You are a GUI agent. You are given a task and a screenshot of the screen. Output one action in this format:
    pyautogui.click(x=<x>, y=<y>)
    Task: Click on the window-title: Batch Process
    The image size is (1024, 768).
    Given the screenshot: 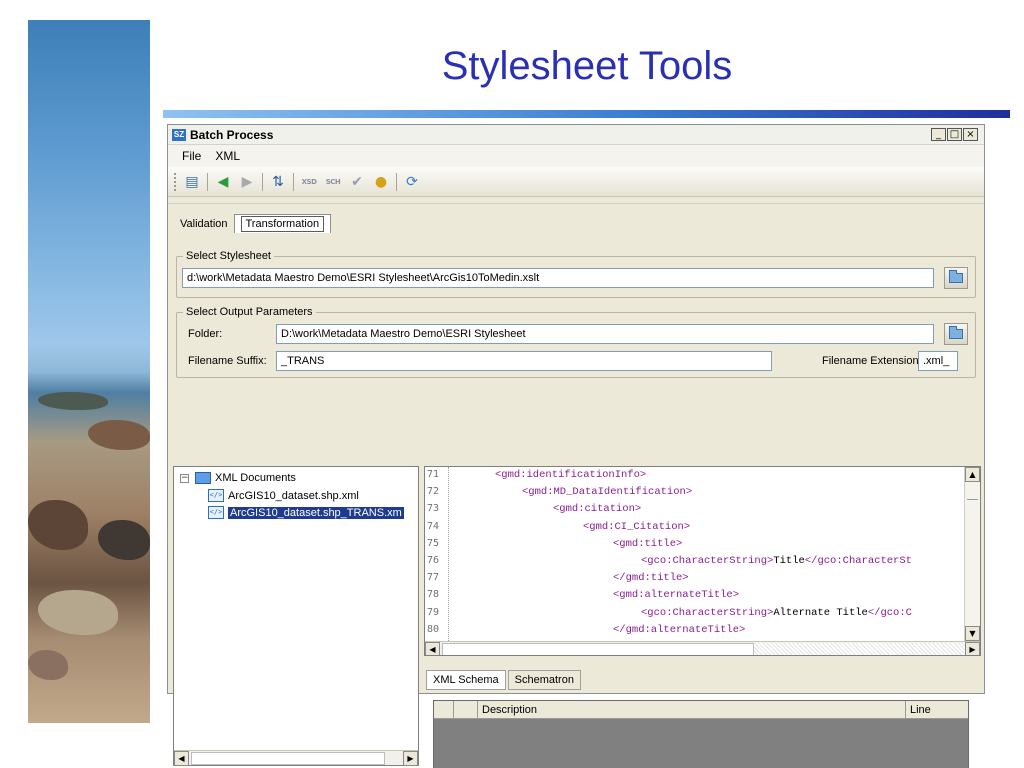 What is the action you would take?
    pyautogui.click(x=232, y=134)
    